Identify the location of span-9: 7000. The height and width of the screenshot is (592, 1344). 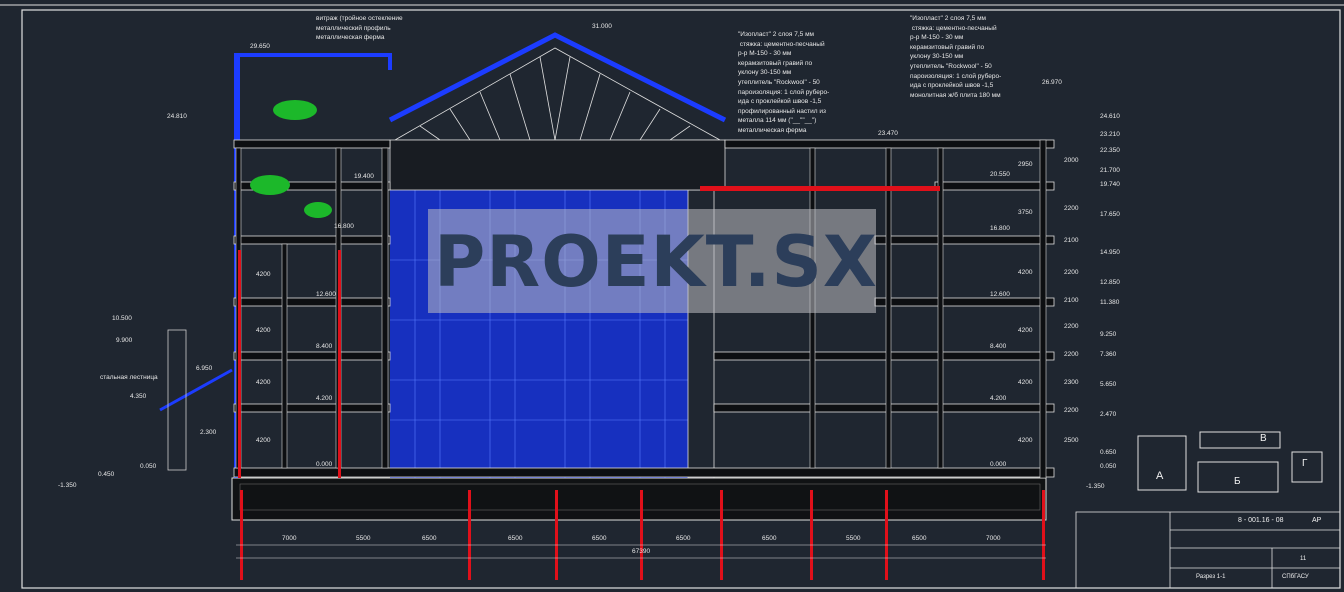
(993, 538).